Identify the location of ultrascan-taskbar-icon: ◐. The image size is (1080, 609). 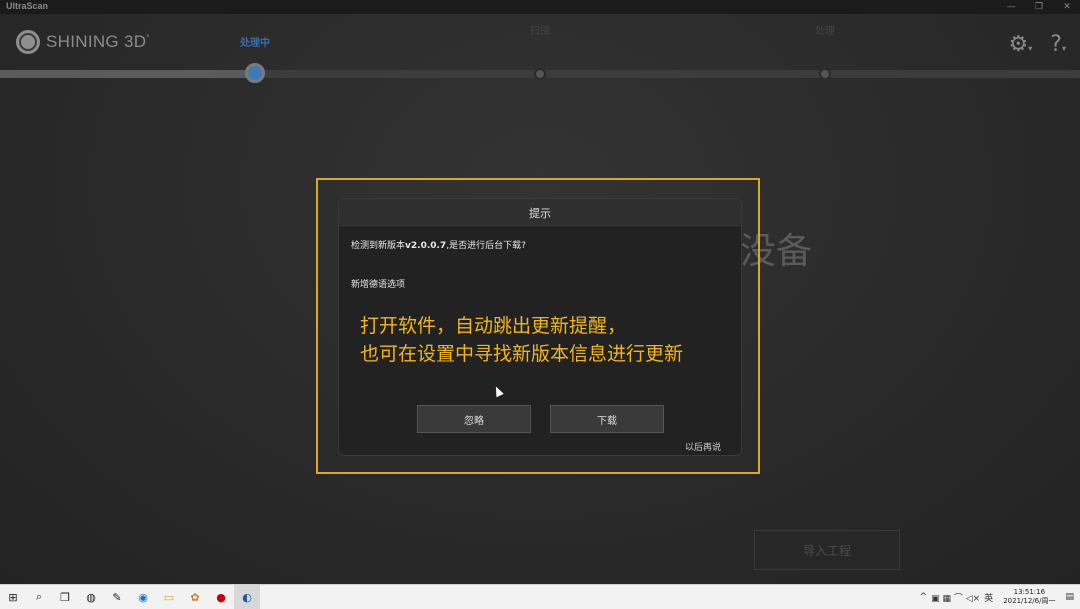
(247, 597).